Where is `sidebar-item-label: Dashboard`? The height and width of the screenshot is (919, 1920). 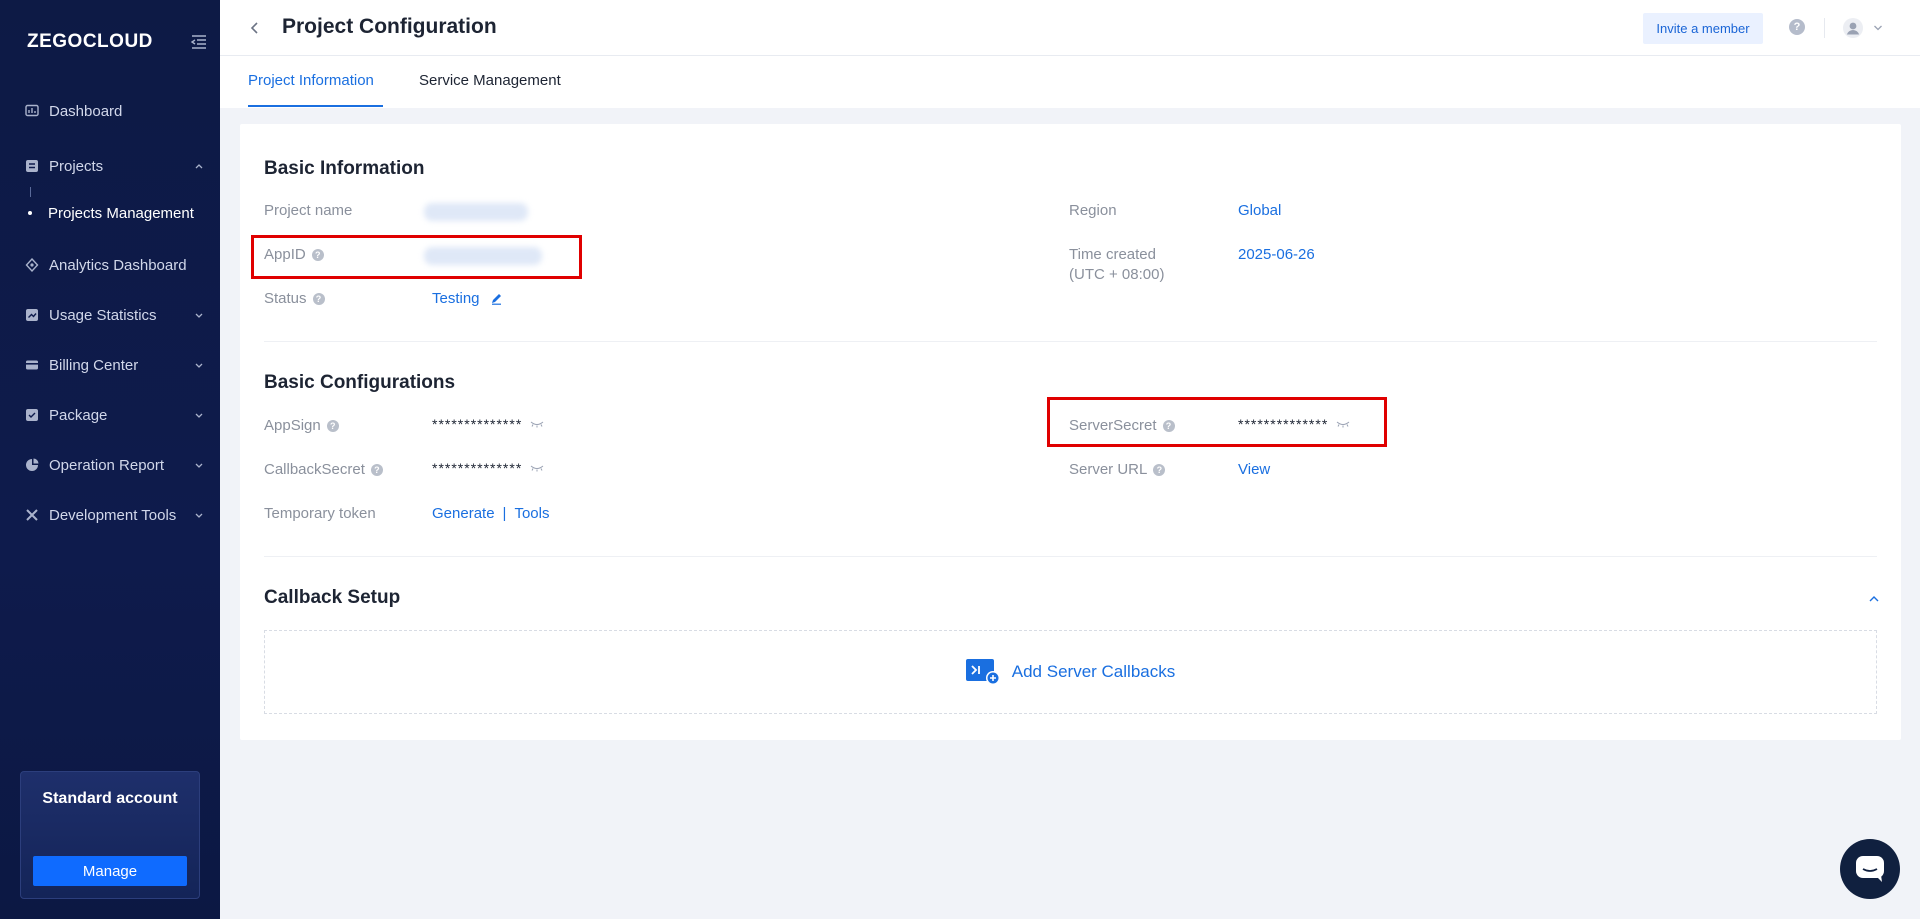
sidebar-item-label: Dashboard is located at coordinates (86, 111).